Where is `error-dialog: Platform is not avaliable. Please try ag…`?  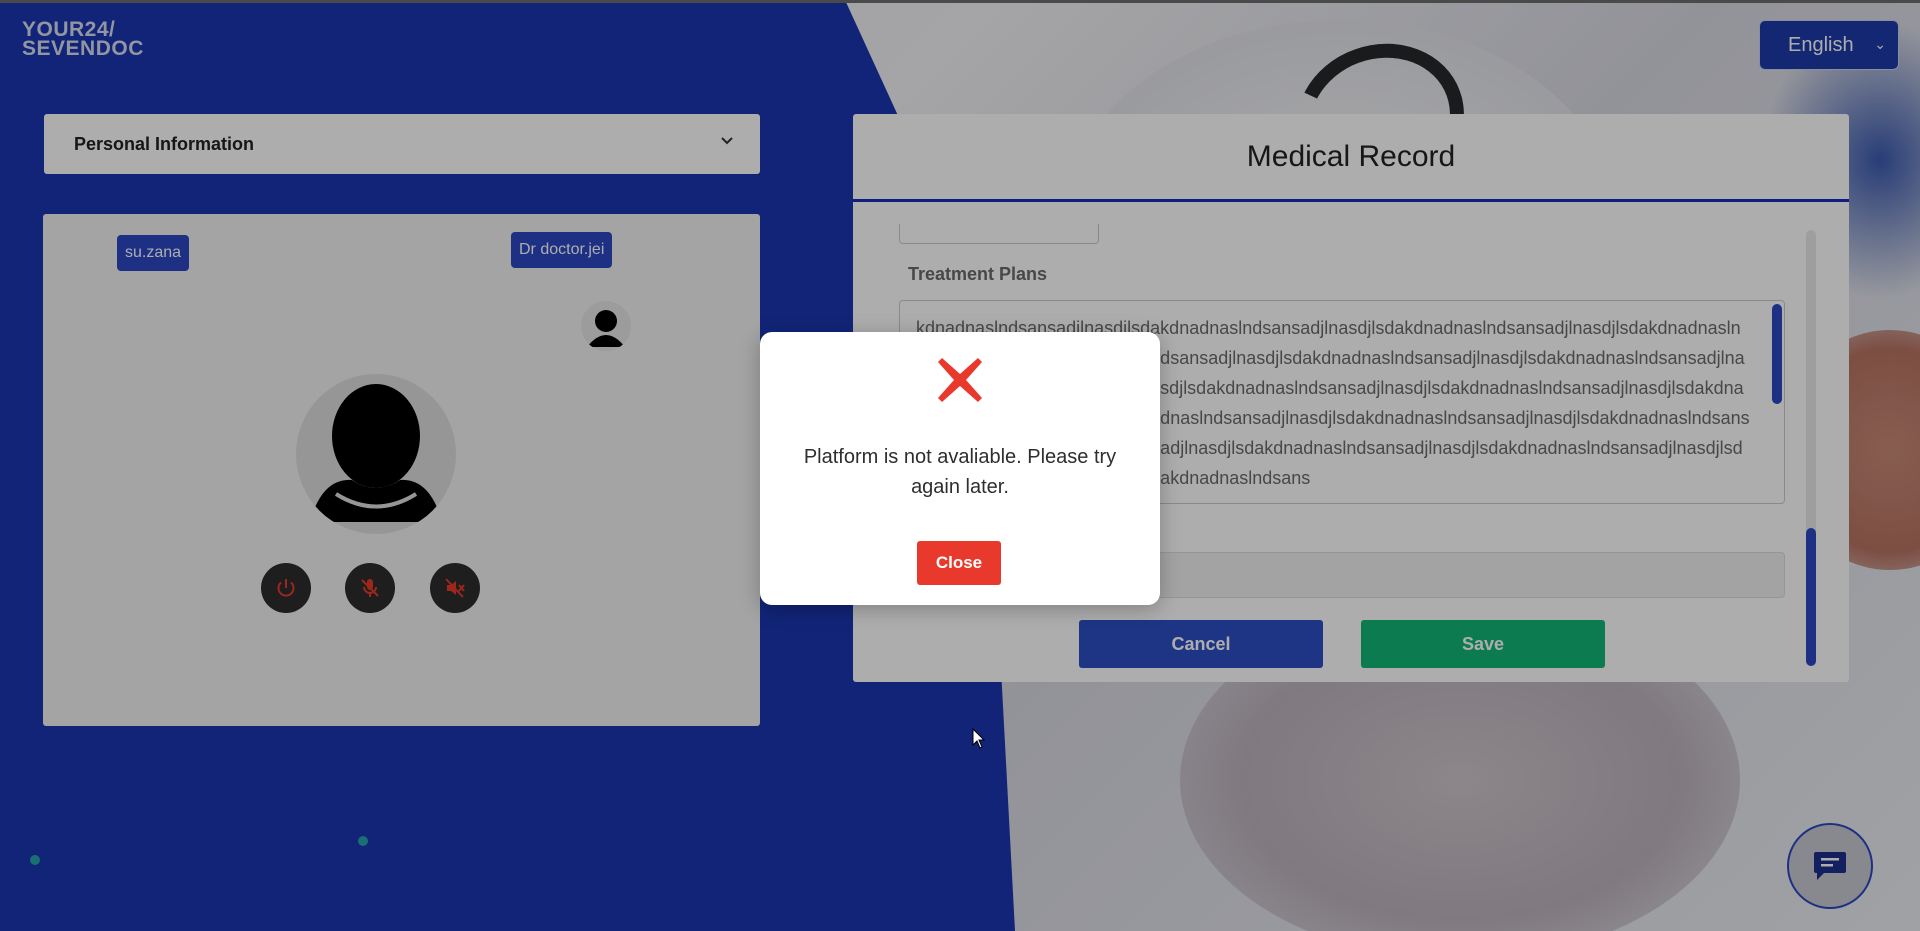 error-dialog: Platform is not avaliable. Please try ag… is located at coordinates (960, 468).